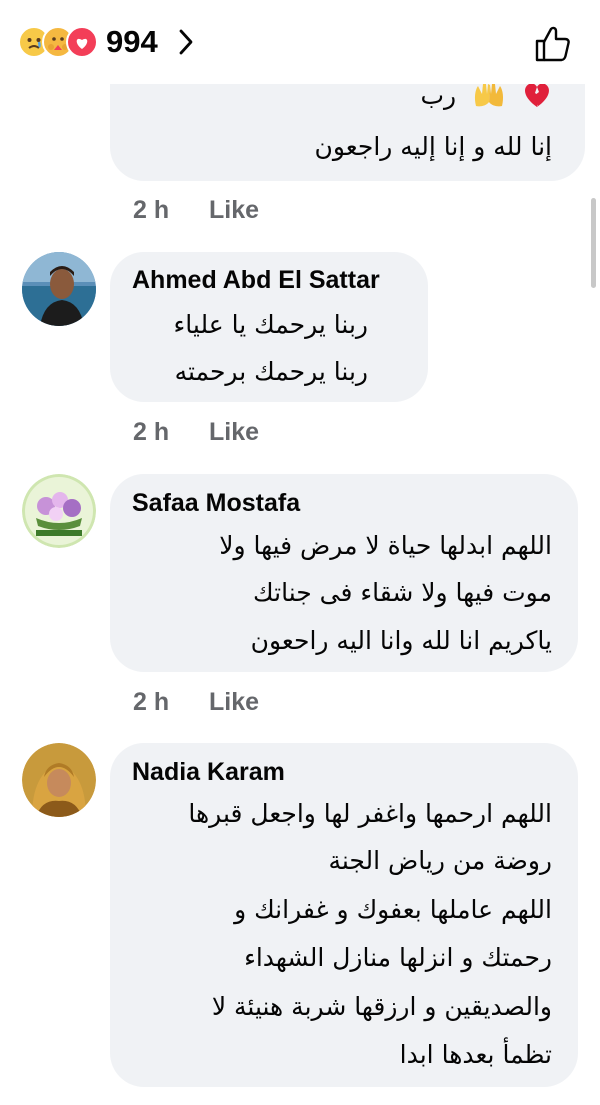 This screenshot has height=1105, width=600. Describe the element at coordinates (489, 97) in the screenshot. I see `raising-hands-emoji` at that location.